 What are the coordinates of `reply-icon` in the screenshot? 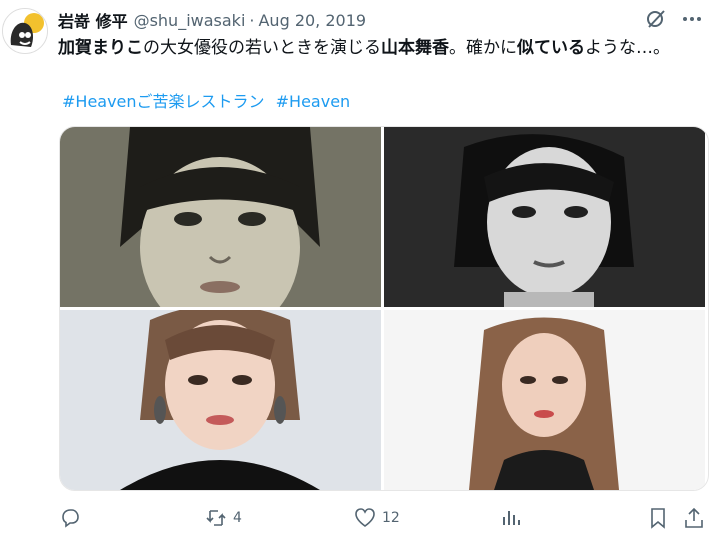 It's located at (70, 518).